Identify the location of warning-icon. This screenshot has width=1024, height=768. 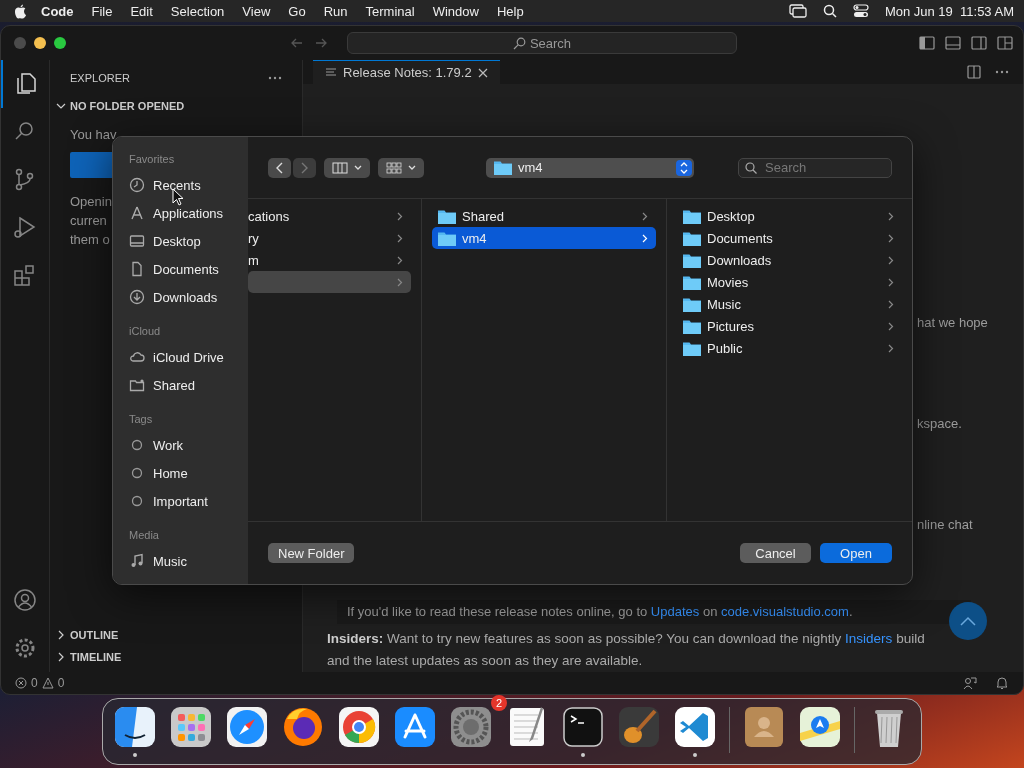
(47, 683).